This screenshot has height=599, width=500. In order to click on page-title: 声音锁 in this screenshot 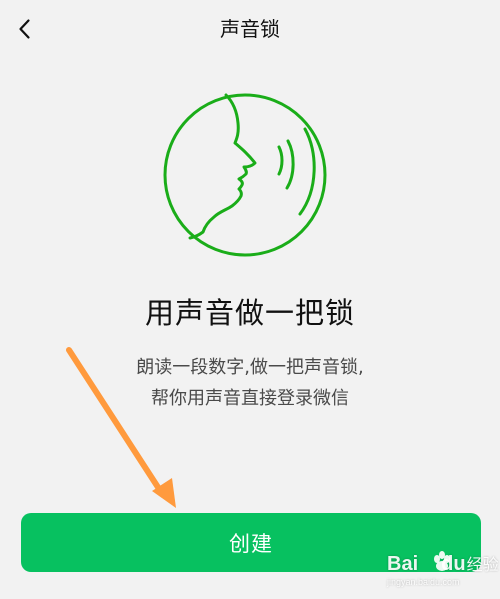, I will do `click(250, 29)`.